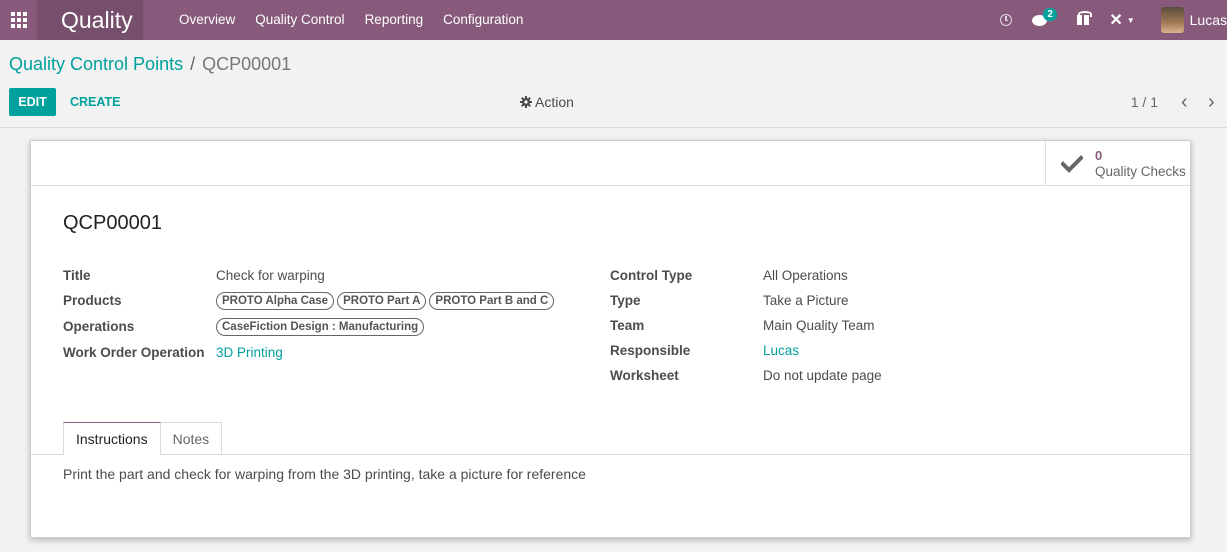 The width and height of the screenshot is (1227, 552). I want to click on gift-icon, so click(1085, 18).